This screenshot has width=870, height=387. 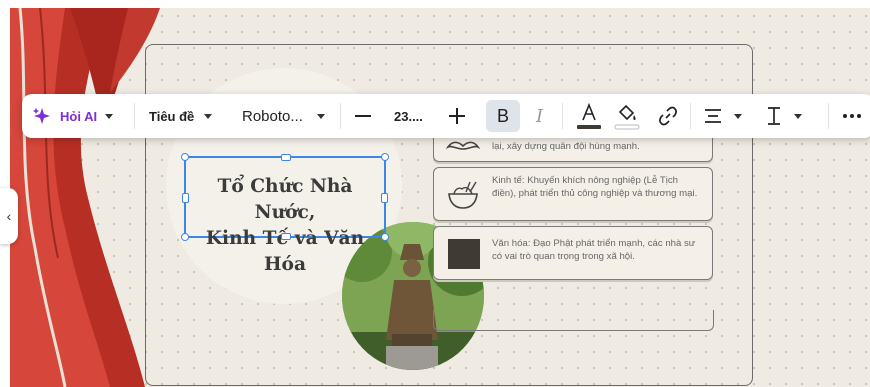 I want to click on resize-handle-top-left, so click(x=185, y=157).